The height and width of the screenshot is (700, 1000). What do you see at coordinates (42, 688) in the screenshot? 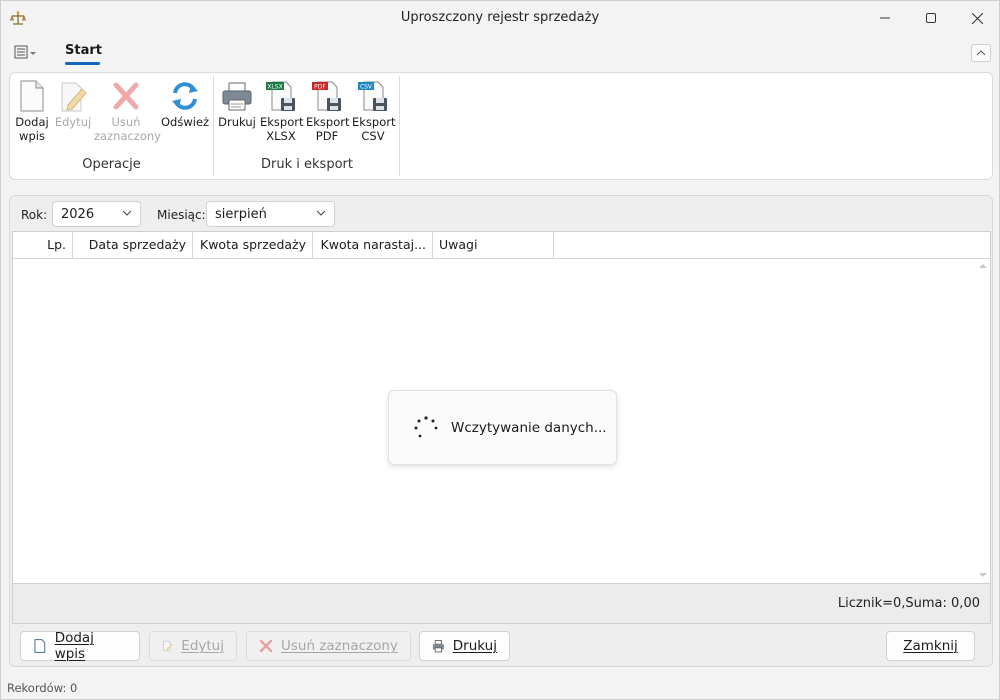
I see `record-count: Rekordów: 0` at bounding box center [42, 688].